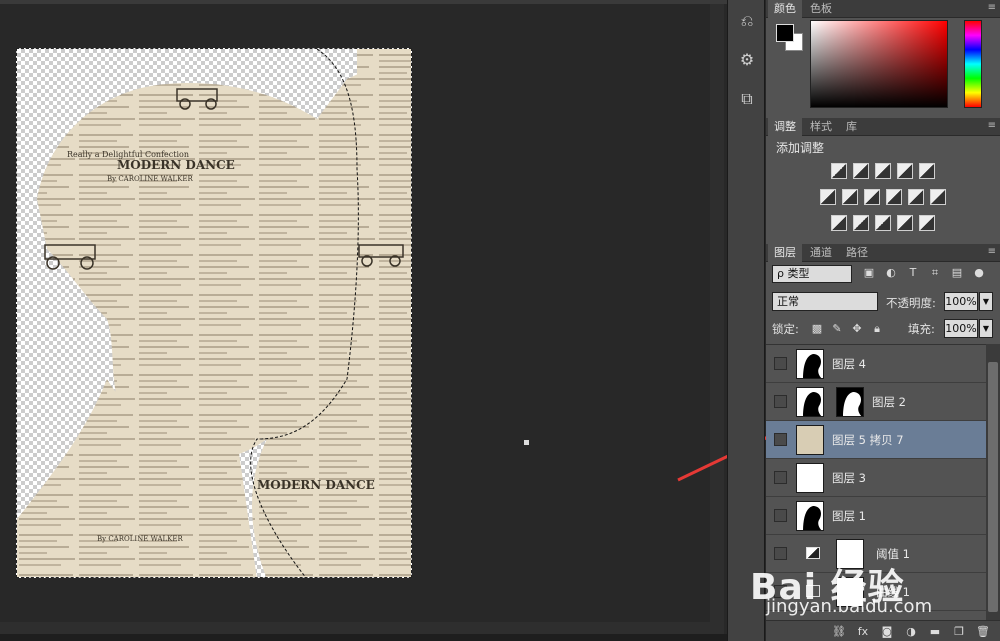  Describe the element at coordinates (927, 223) in the screenshot. I see `gradient-map-icon` at that location.